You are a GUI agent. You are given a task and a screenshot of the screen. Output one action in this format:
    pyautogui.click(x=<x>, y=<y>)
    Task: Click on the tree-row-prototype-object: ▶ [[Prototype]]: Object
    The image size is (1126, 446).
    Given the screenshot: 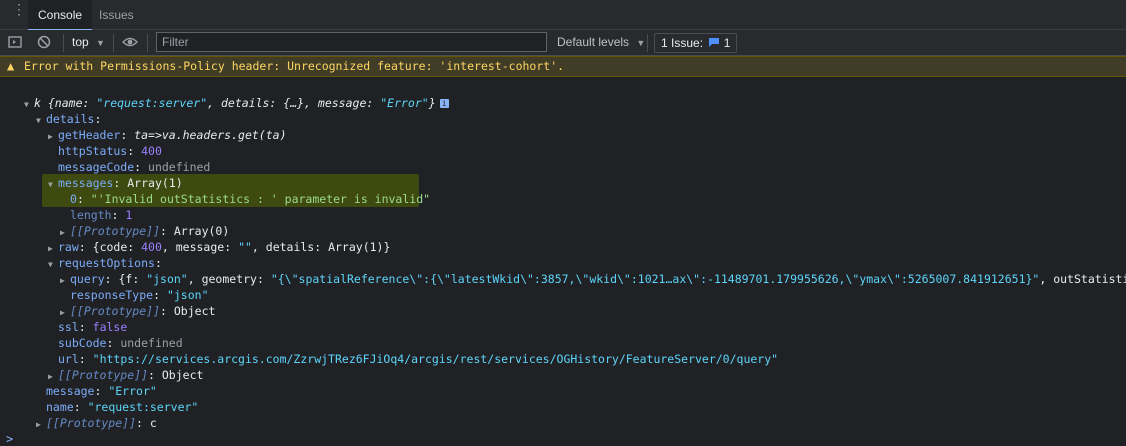 What is the action you would take?
    pyautogui.click(x=137, y=311)
    